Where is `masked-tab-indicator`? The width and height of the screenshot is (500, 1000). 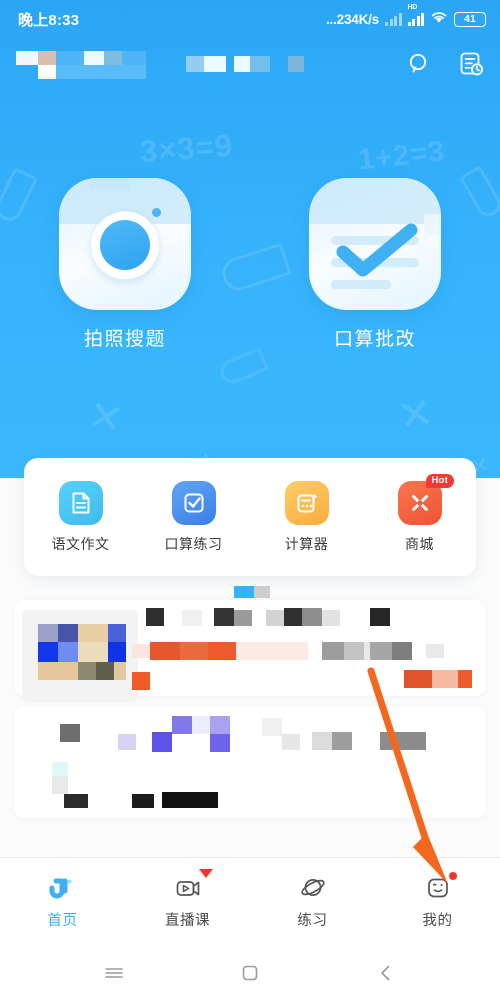
masked-tab-indicator is located at coordinates (252, 592).